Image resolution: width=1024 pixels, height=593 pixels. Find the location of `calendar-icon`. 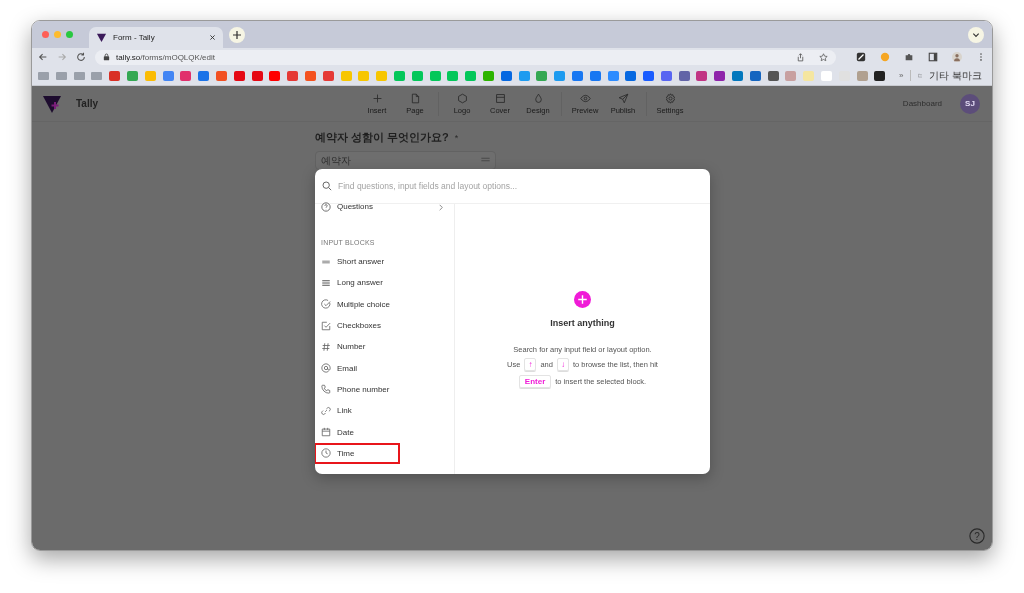

calendar-icon is located at coordinates (326, 432).